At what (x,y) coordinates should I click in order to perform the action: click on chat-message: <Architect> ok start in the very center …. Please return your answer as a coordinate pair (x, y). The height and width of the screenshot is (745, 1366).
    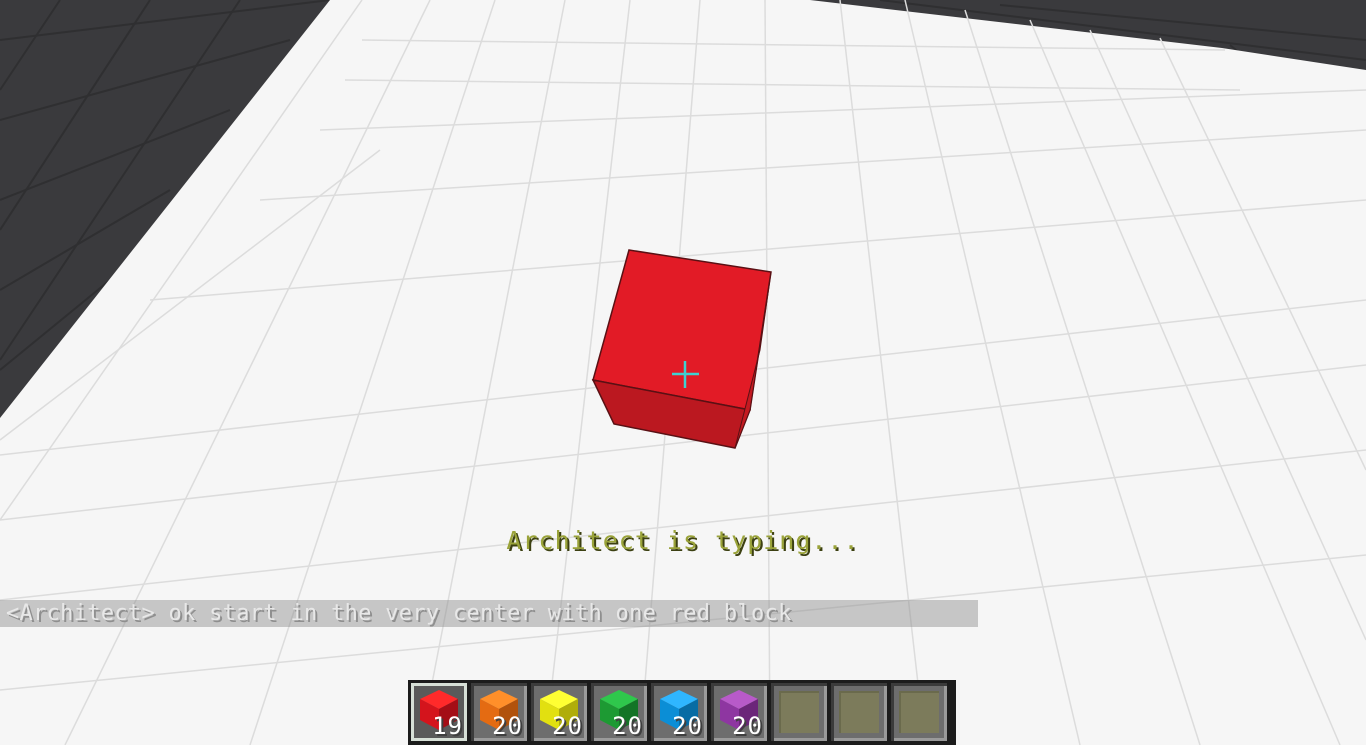
    Looking at the image, I should click on (399, 613).